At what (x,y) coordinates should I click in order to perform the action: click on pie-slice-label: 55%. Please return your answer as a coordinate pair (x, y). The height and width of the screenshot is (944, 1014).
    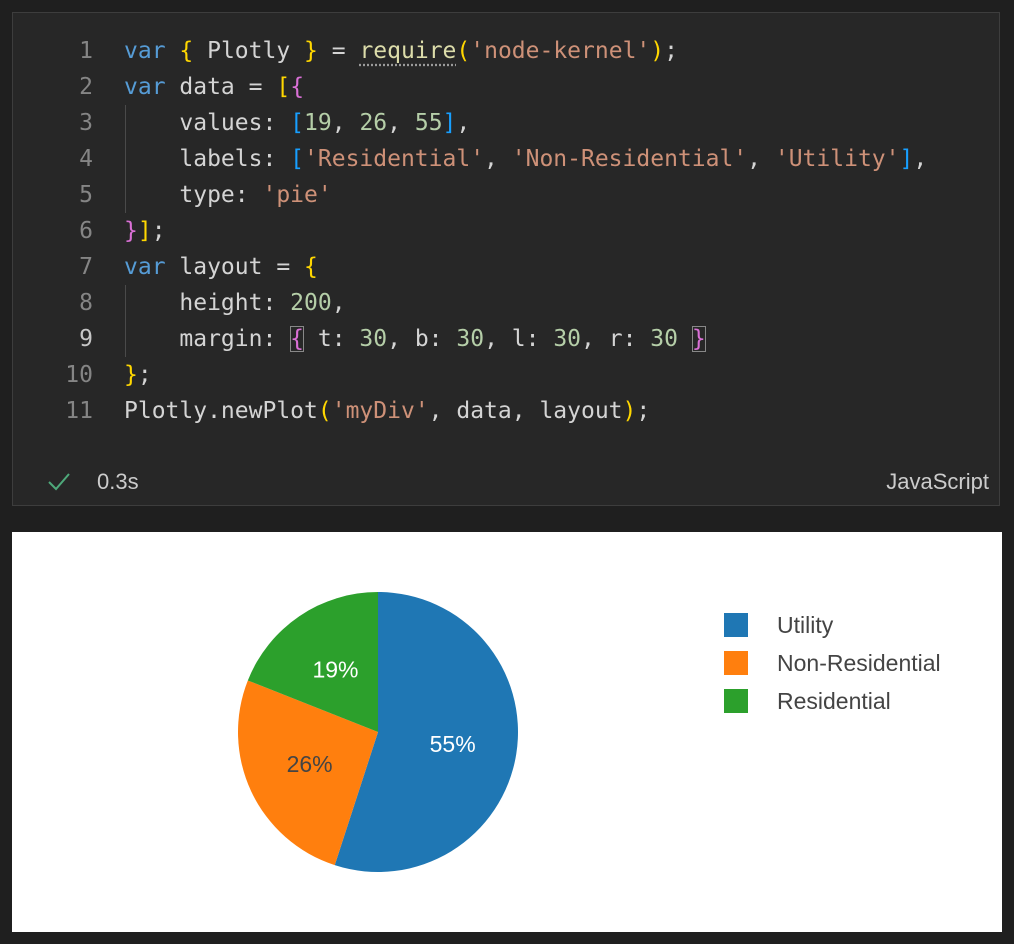
    Looking at the image, I should click on (453, 744).